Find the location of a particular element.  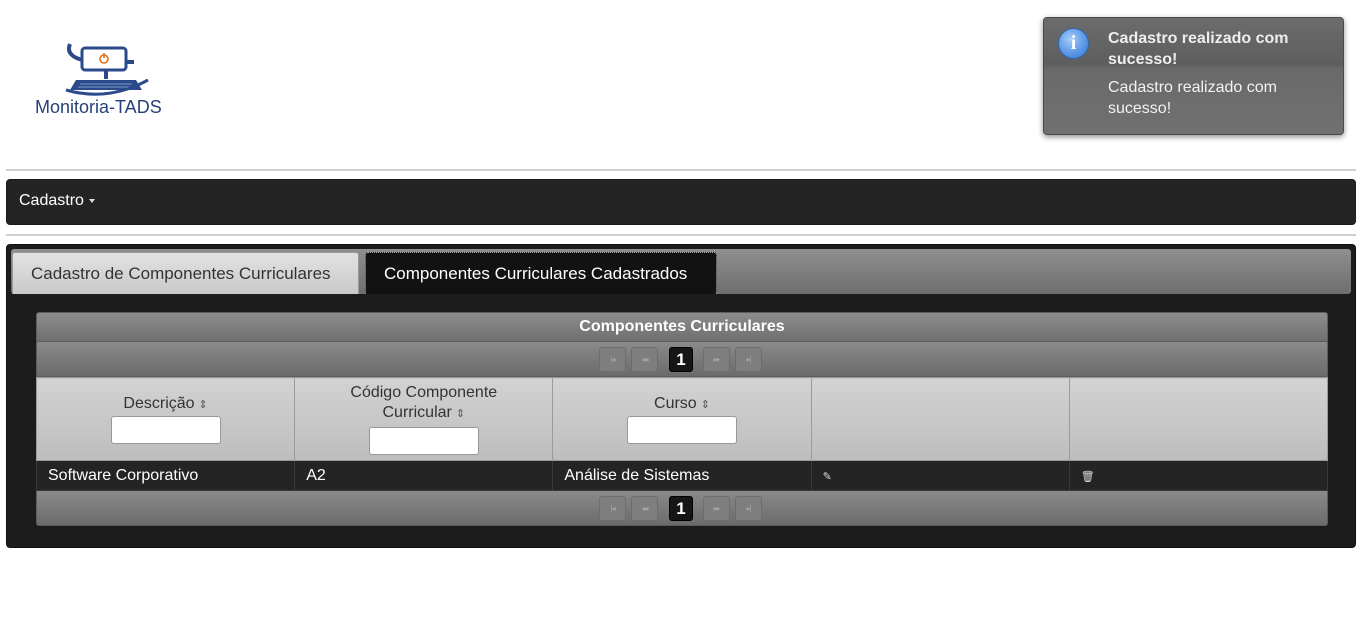

menu-divider is located at coordinates (681, 235).